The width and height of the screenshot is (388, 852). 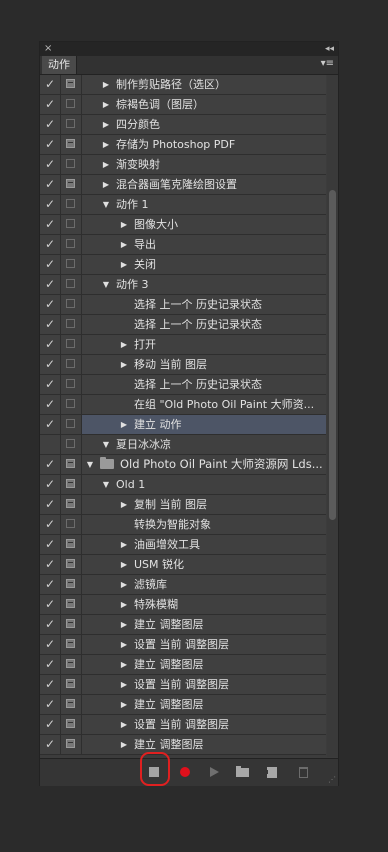 I want to click on action-name-cell: ▶ USM 锐化, so click(x=204, y=564).